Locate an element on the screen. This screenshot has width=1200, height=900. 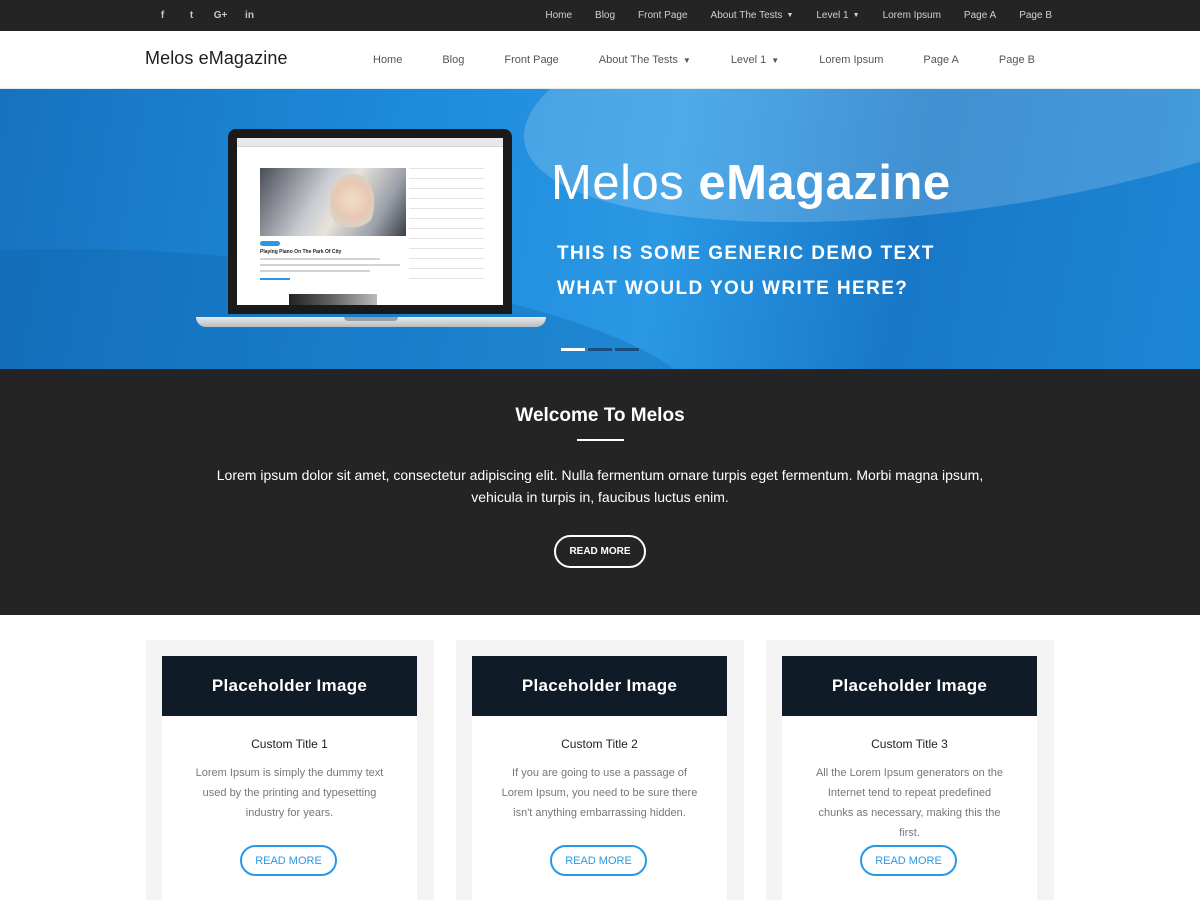
top-nav-level-1: Level 1 ▼ is located at coordinates (837, 15).